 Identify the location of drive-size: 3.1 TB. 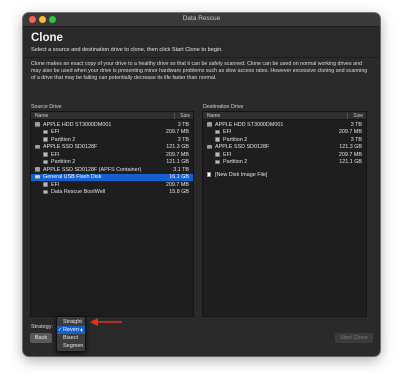
(181, 169).